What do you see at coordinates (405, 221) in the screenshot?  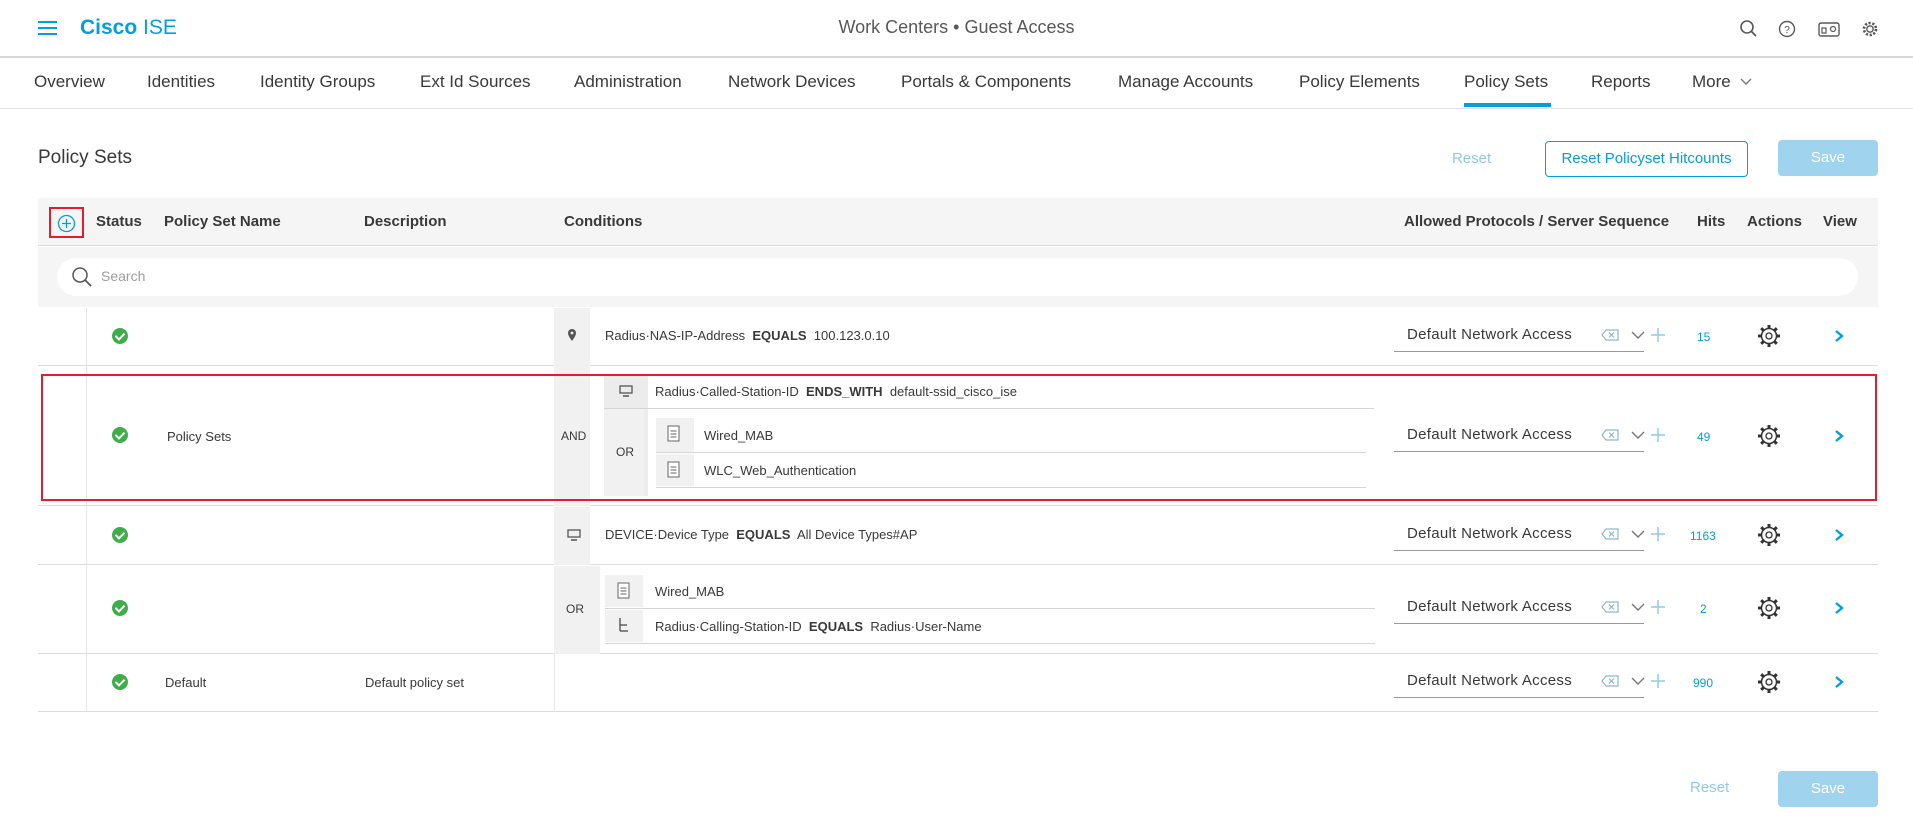 I see `description-header: Description` at bounding box center [405, 221].